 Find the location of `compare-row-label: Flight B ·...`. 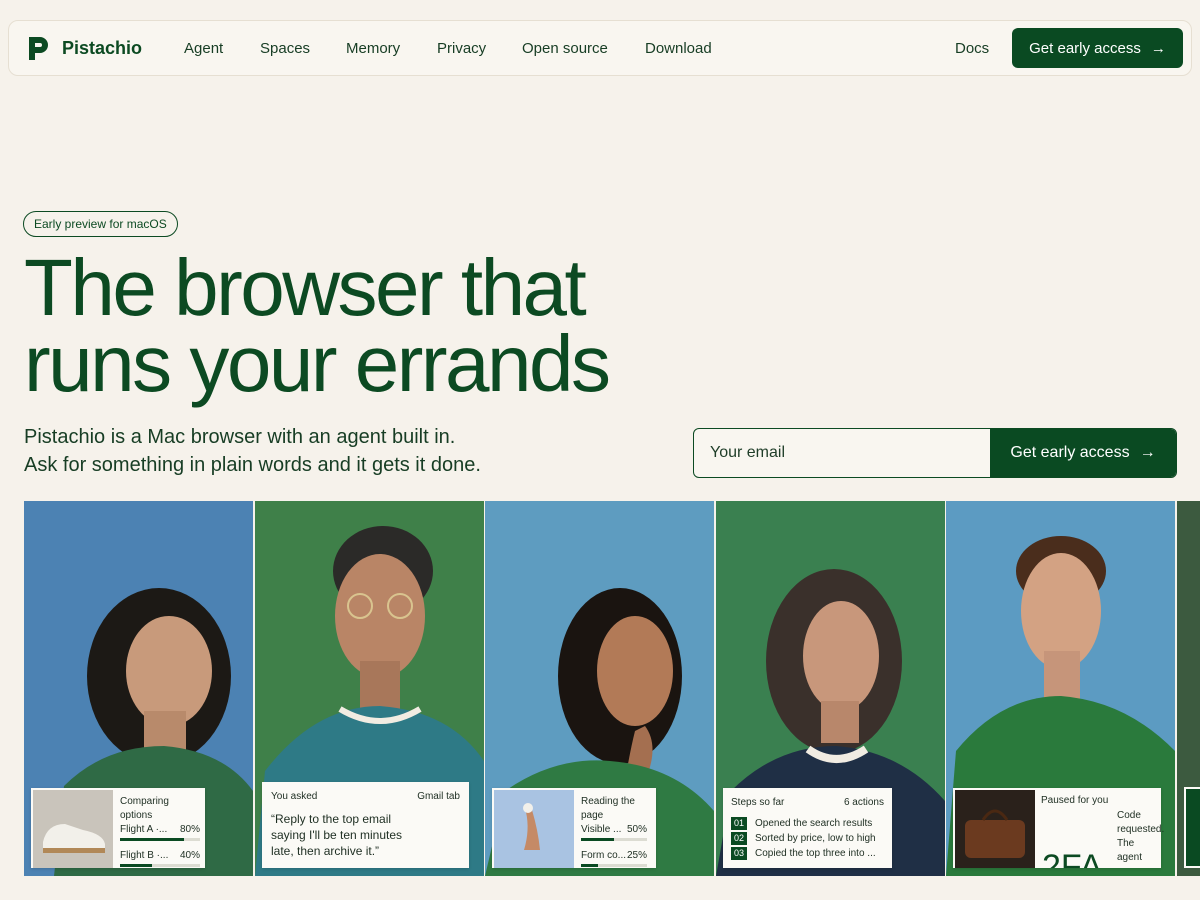

compare-row-label: Flight B ·... is located at coordinates (144, 855).